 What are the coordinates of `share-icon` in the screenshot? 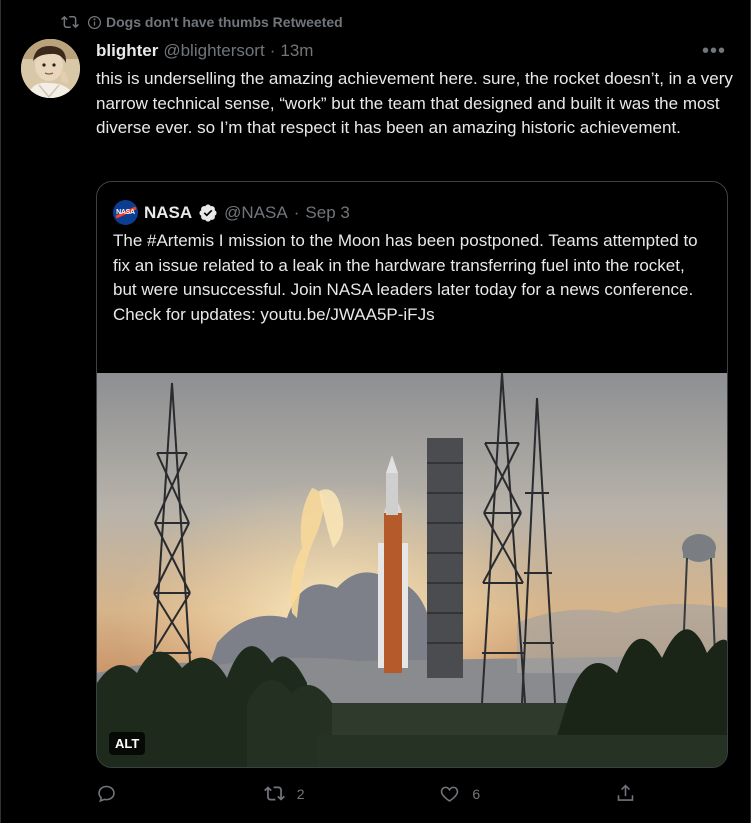 It's located at (625, 792).